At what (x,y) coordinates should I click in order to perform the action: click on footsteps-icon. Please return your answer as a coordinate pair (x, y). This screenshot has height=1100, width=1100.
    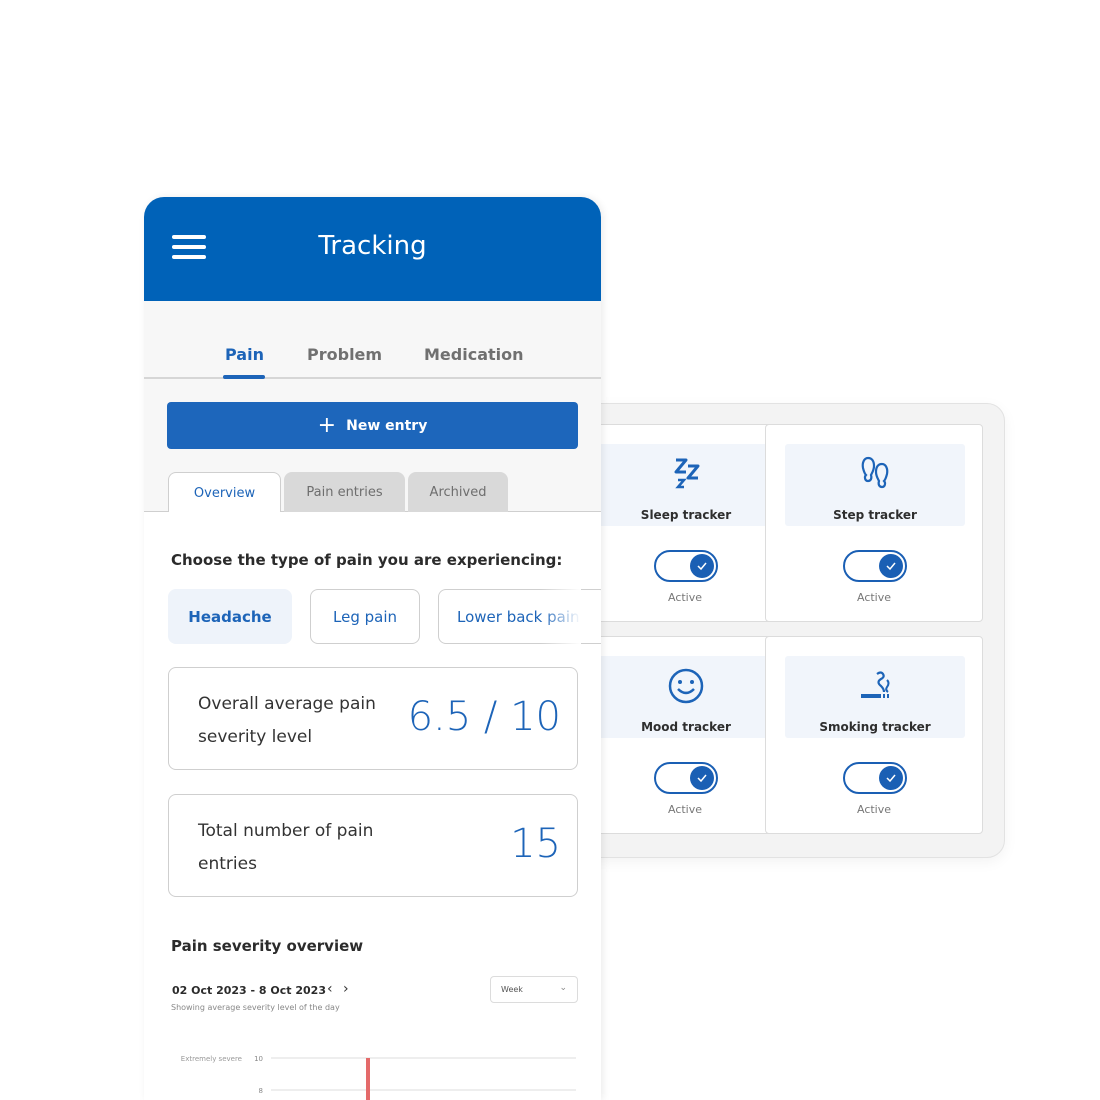
    Looking at the image, I should click on (875, 472).